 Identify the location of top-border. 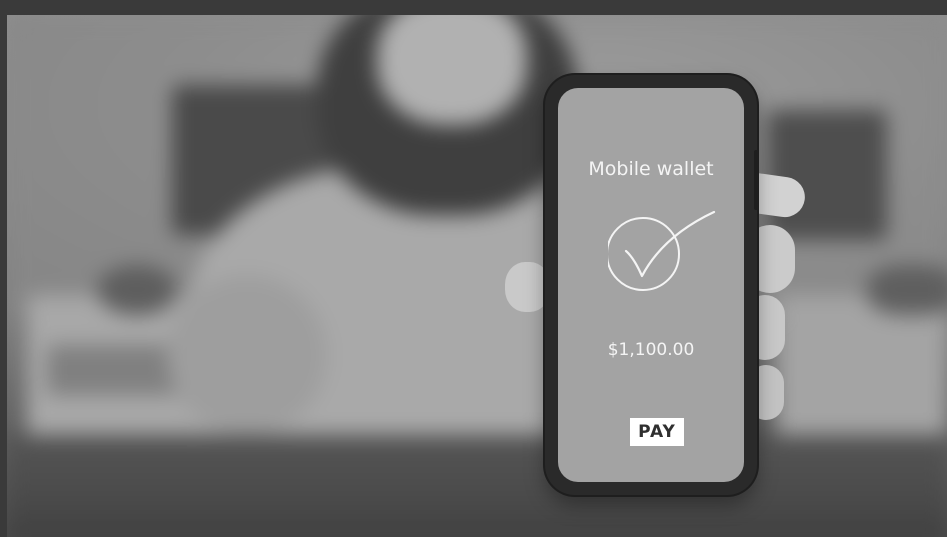
(473, 7).